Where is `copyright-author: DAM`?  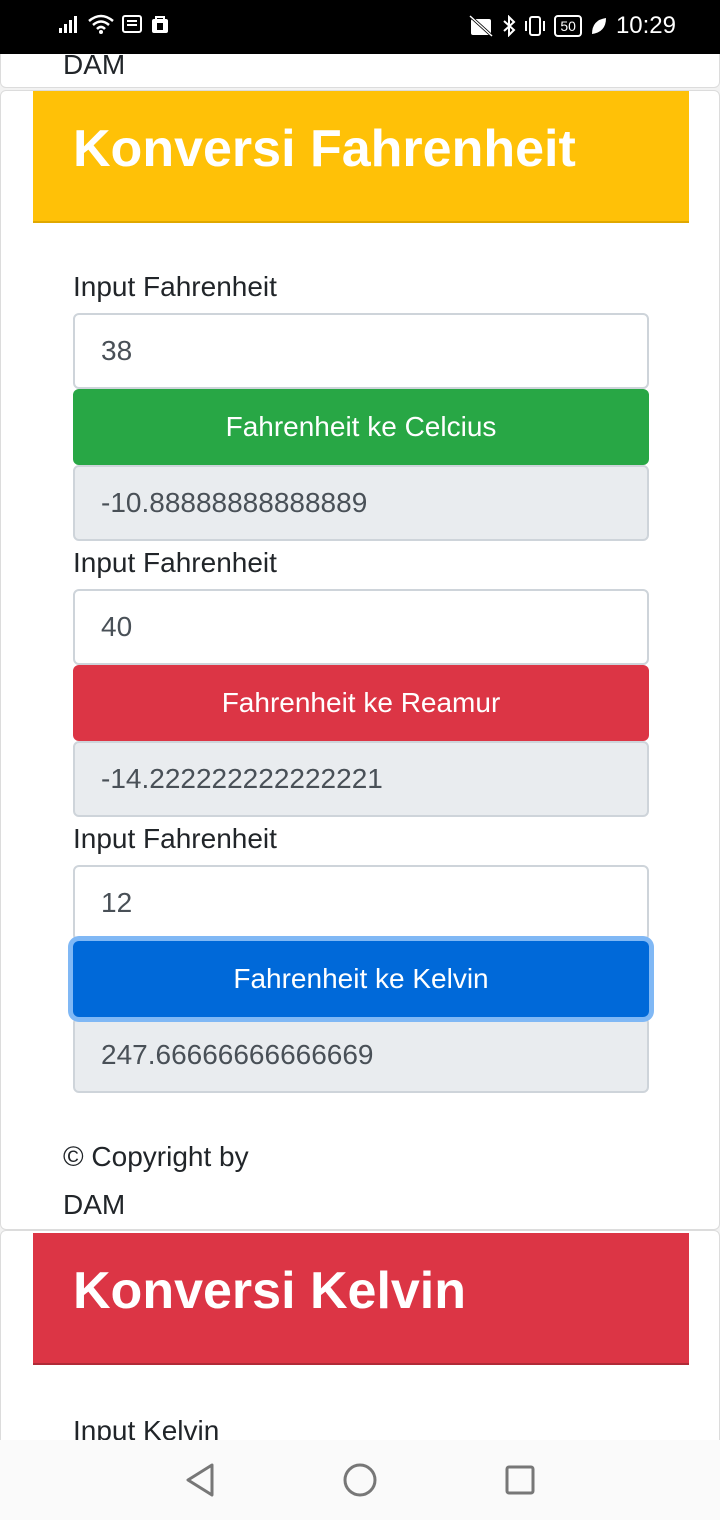
copyright-author: DAM is located at coordinates (94, 1204).